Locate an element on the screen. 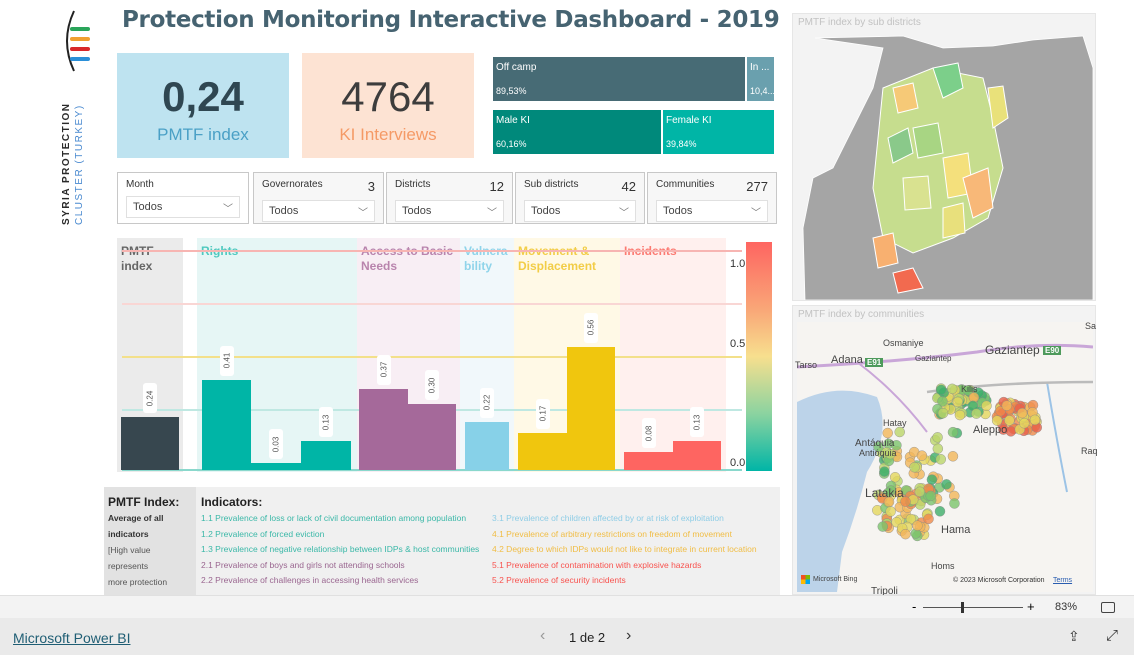  subdistrict-map: PMTF index by sub districts is located at coordinates (944, 157).